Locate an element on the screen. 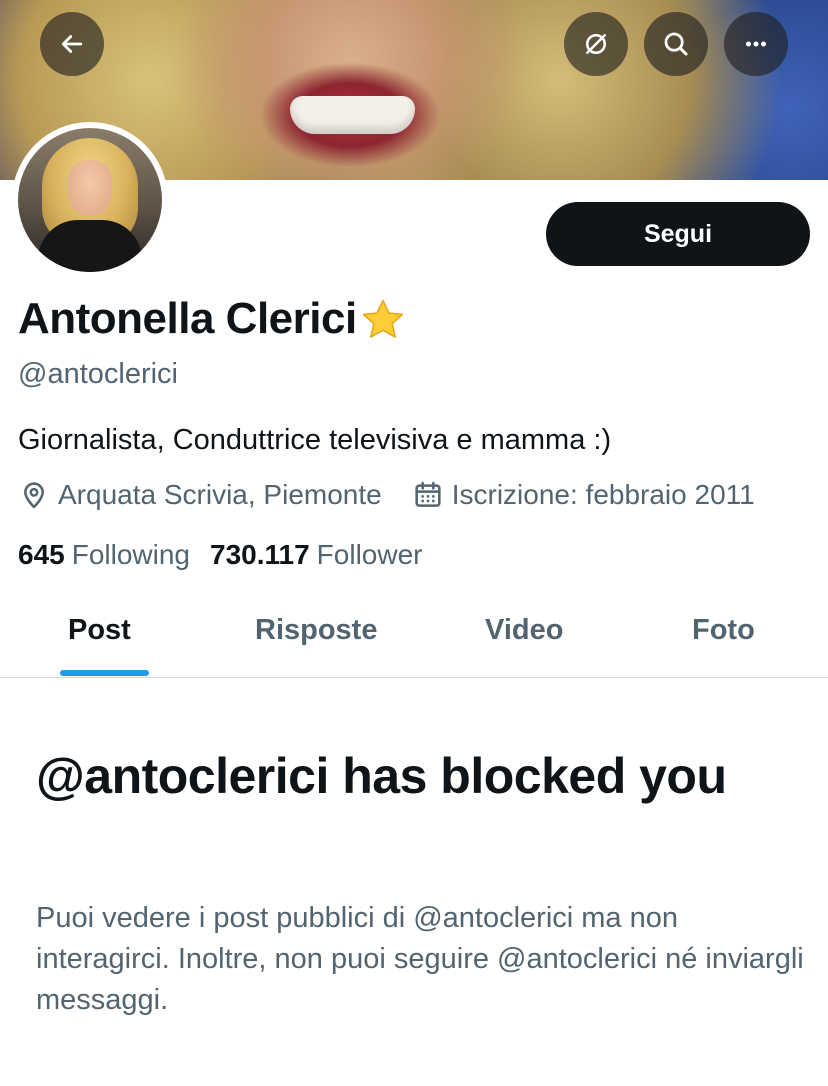  profile-name-row: Antonella Clerici is located at coordinates (212, 319).